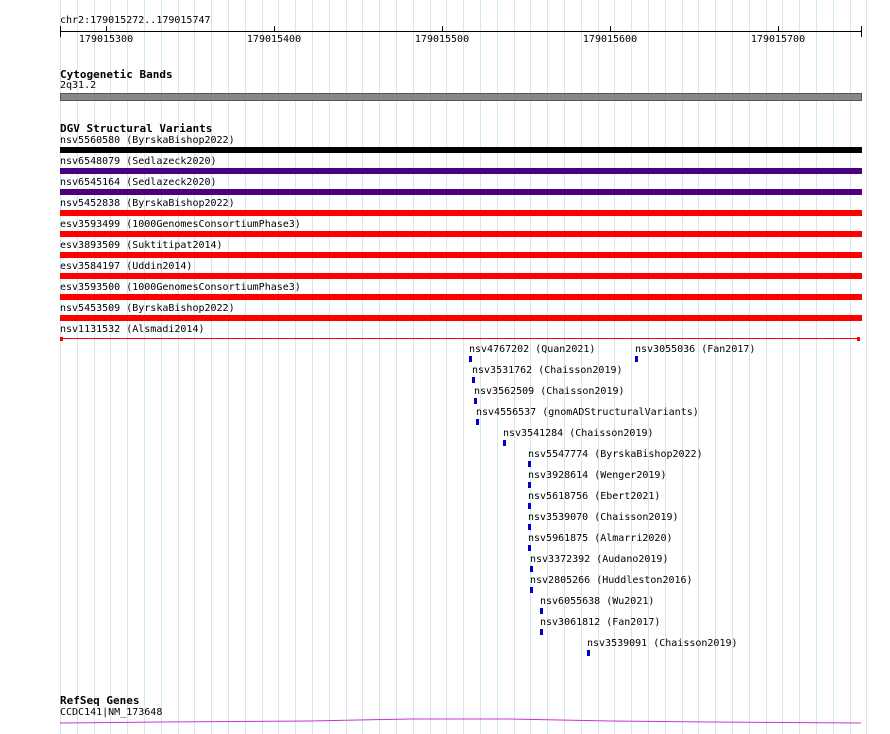 The height and width of the screenshot is (734, 890). Describe the element at coordinates (141, 245) in the screenshot. I see `dgv-variant-label: esv3893509 (Suktitipat2014)` at that location.